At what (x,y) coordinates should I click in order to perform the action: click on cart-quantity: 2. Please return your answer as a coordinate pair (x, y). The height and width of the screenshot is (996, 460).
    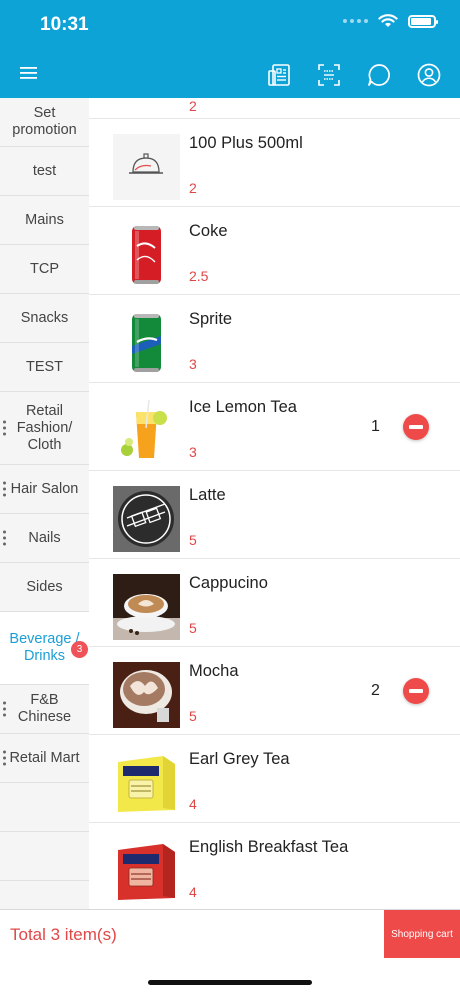
    Looking at the image, I should click on (375, 690).